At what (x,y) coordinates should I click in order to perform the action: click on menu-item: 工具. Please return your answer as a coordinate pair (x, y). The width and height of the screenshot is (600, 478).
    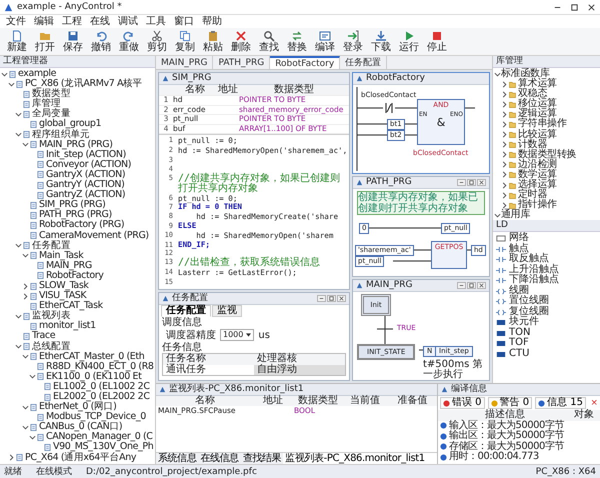
    Looking at the image, I should click on (156, 22).